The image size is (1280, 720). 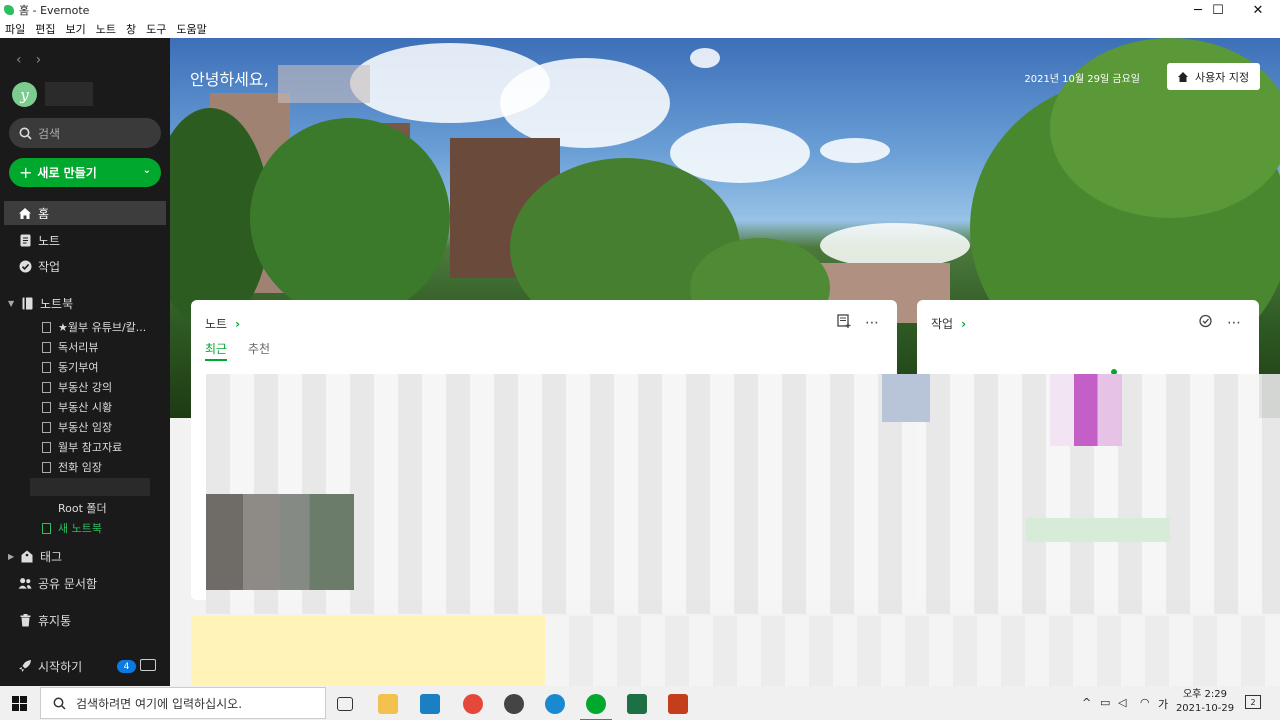 What do you see at coordinates (430, 704) in the screenshot?
I see `store-icon` at bounding box center [430, 704].